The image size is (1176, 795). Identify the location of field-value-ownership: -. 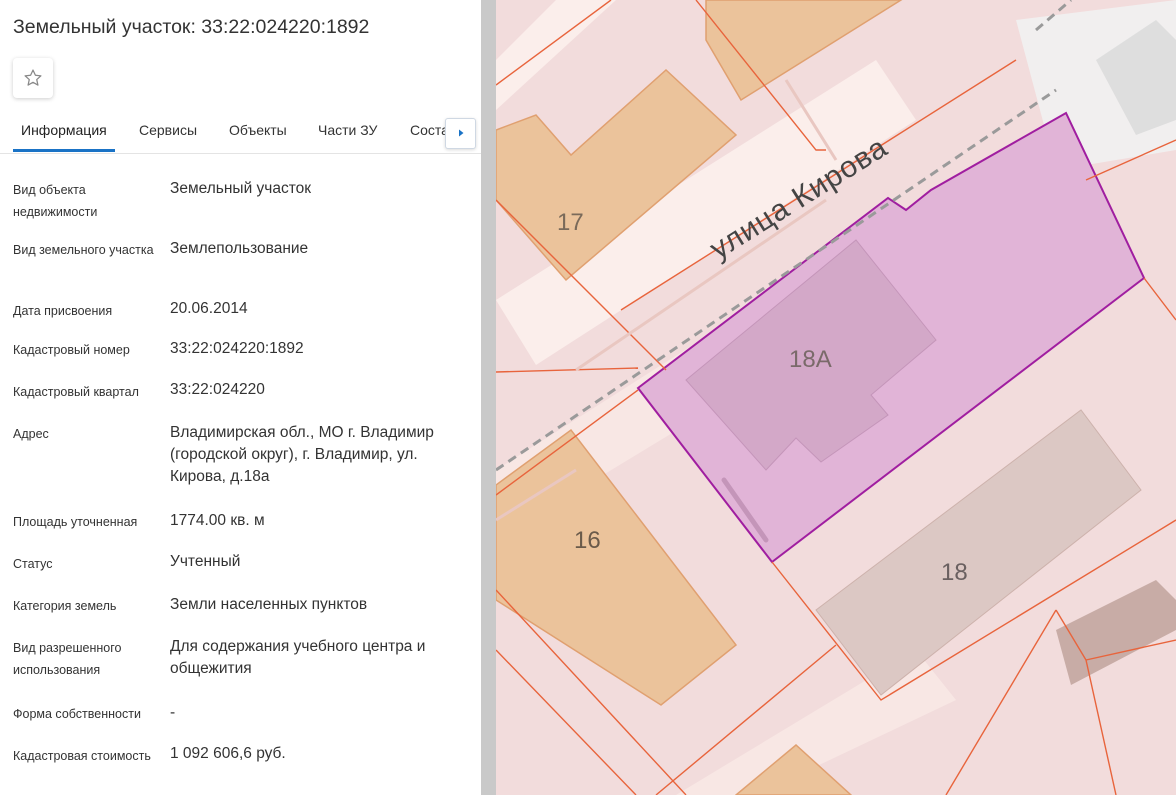
(173, 712).